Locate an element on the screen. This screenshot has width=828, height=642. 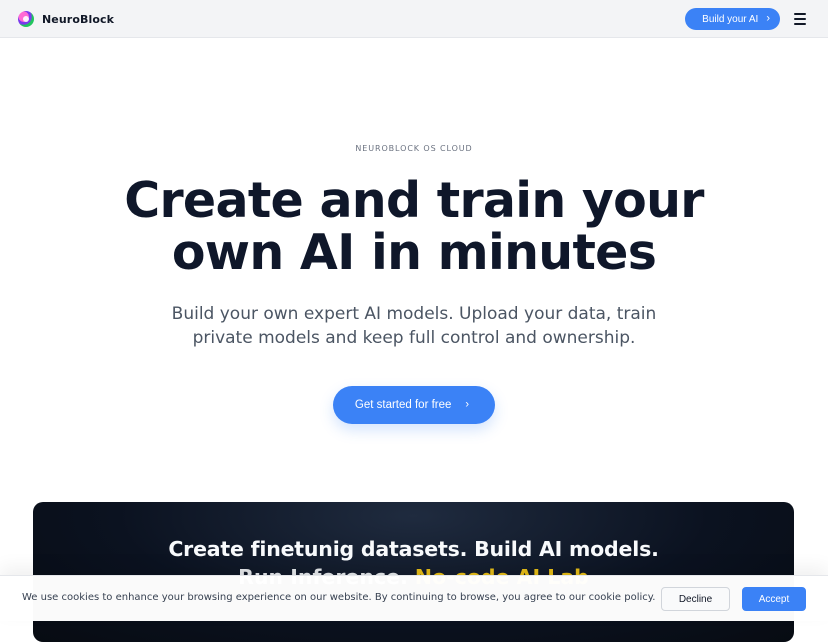
get-started-label: Get started for free is located at coordinates (403, 405).